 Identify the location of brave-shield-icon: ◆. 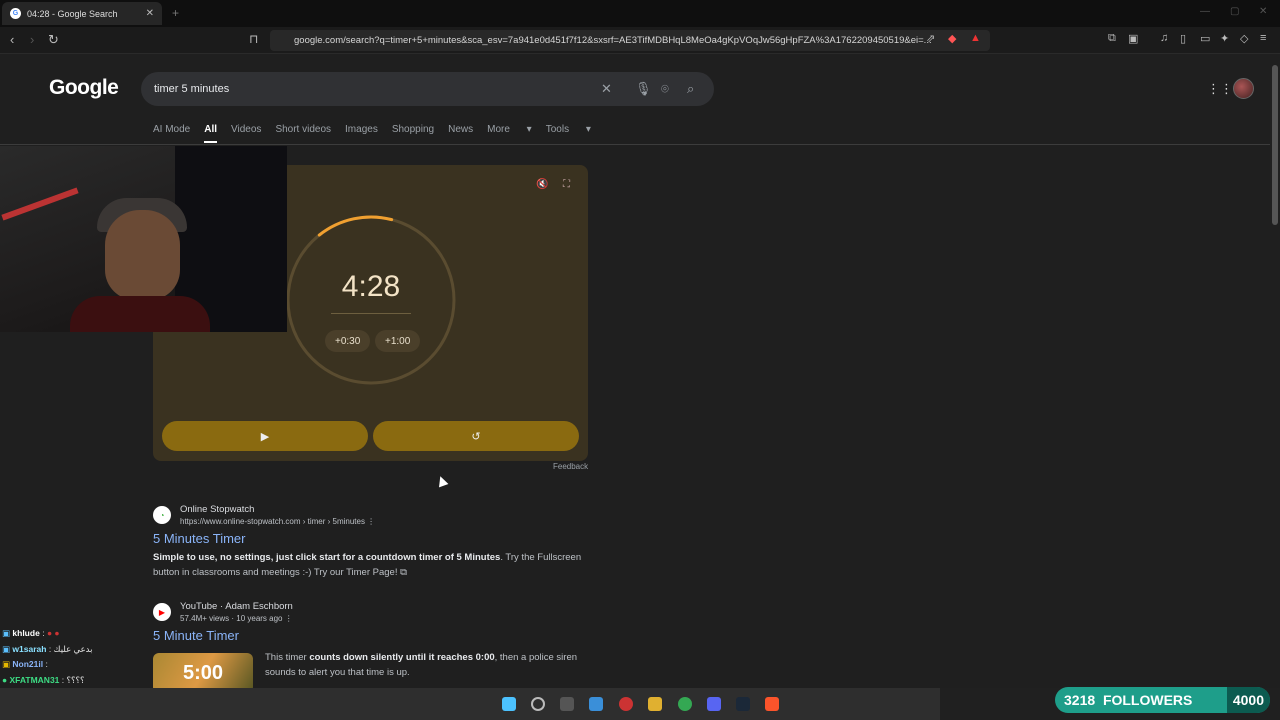
(952, 38).